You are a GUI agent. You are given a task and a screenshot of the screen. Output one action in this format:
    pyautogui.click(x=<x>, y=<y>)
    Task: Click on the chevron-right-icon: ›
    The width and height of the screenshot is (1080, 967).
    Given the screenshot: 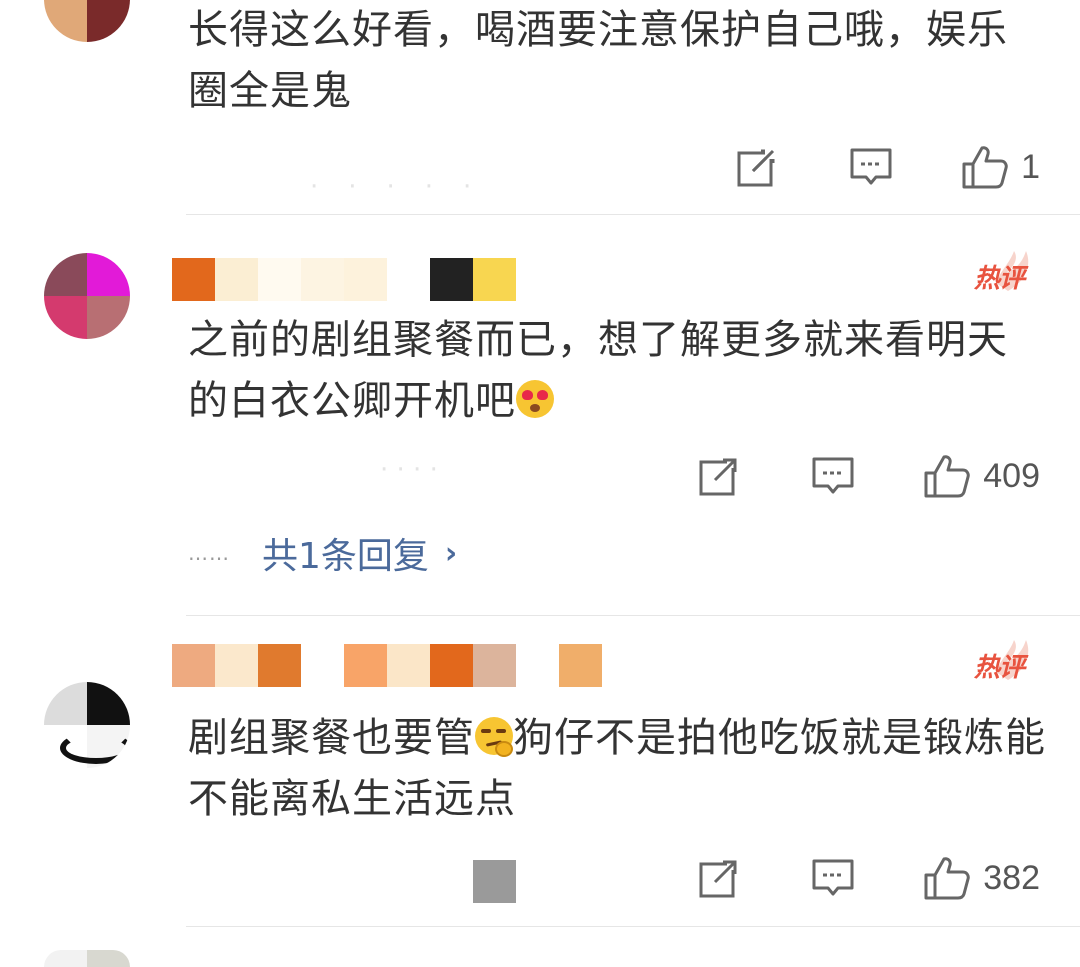 What is the action you would take?
    pyautogui.click(x=451, y=553)
    